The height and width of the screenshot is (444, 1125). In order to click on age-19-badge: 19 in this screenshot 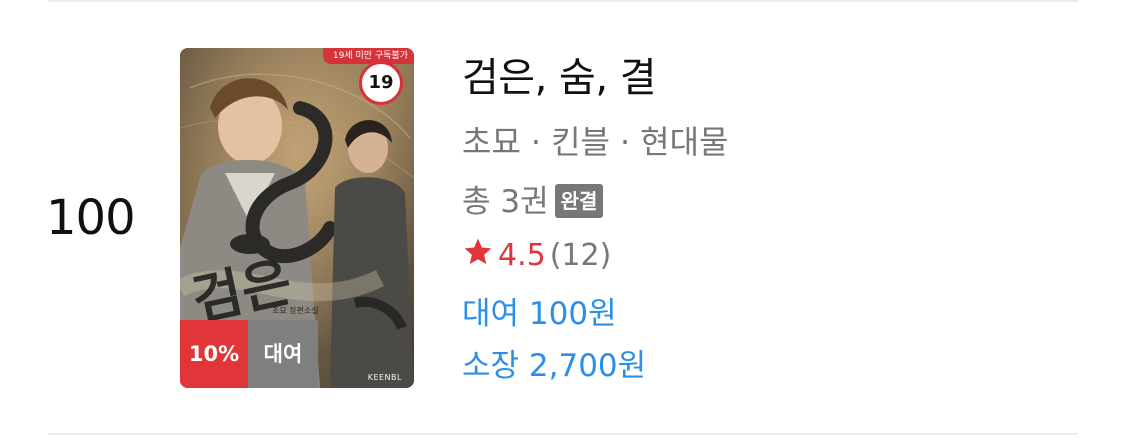, I will do `click(381, 83)`.